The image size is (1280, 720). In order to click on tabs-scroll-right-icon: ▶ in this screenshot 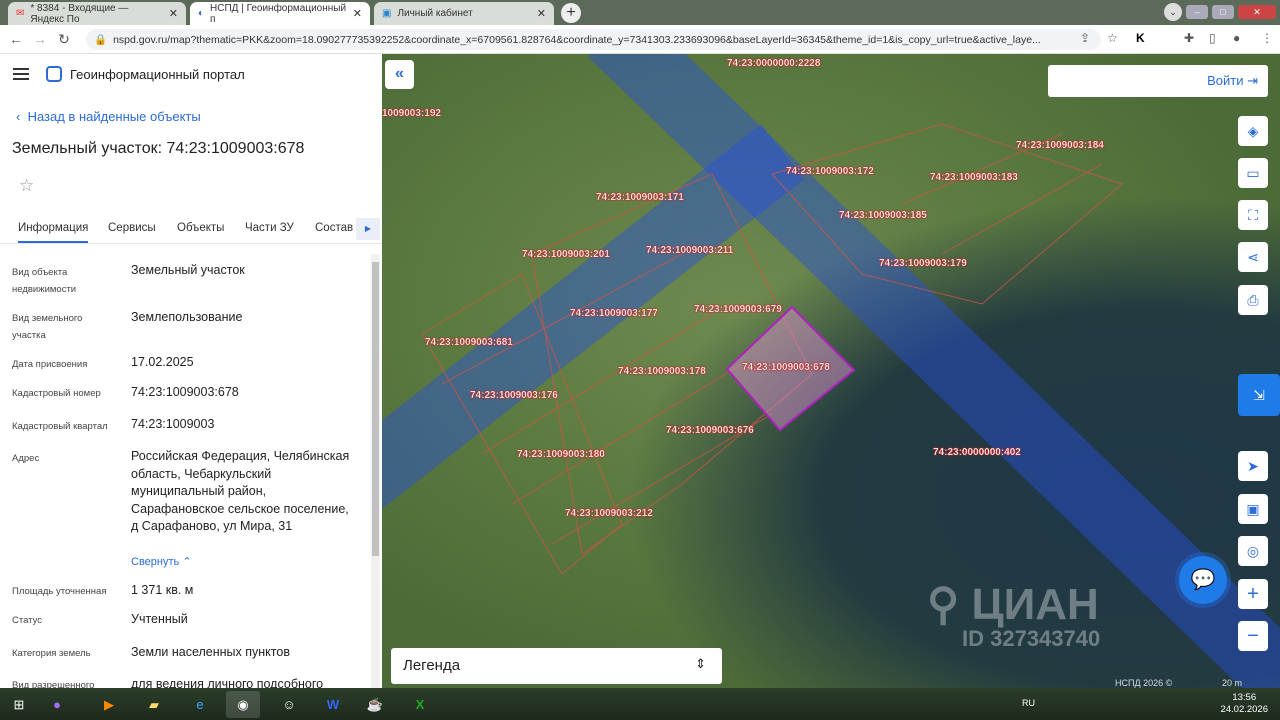, I will do `click(368, 229)`.